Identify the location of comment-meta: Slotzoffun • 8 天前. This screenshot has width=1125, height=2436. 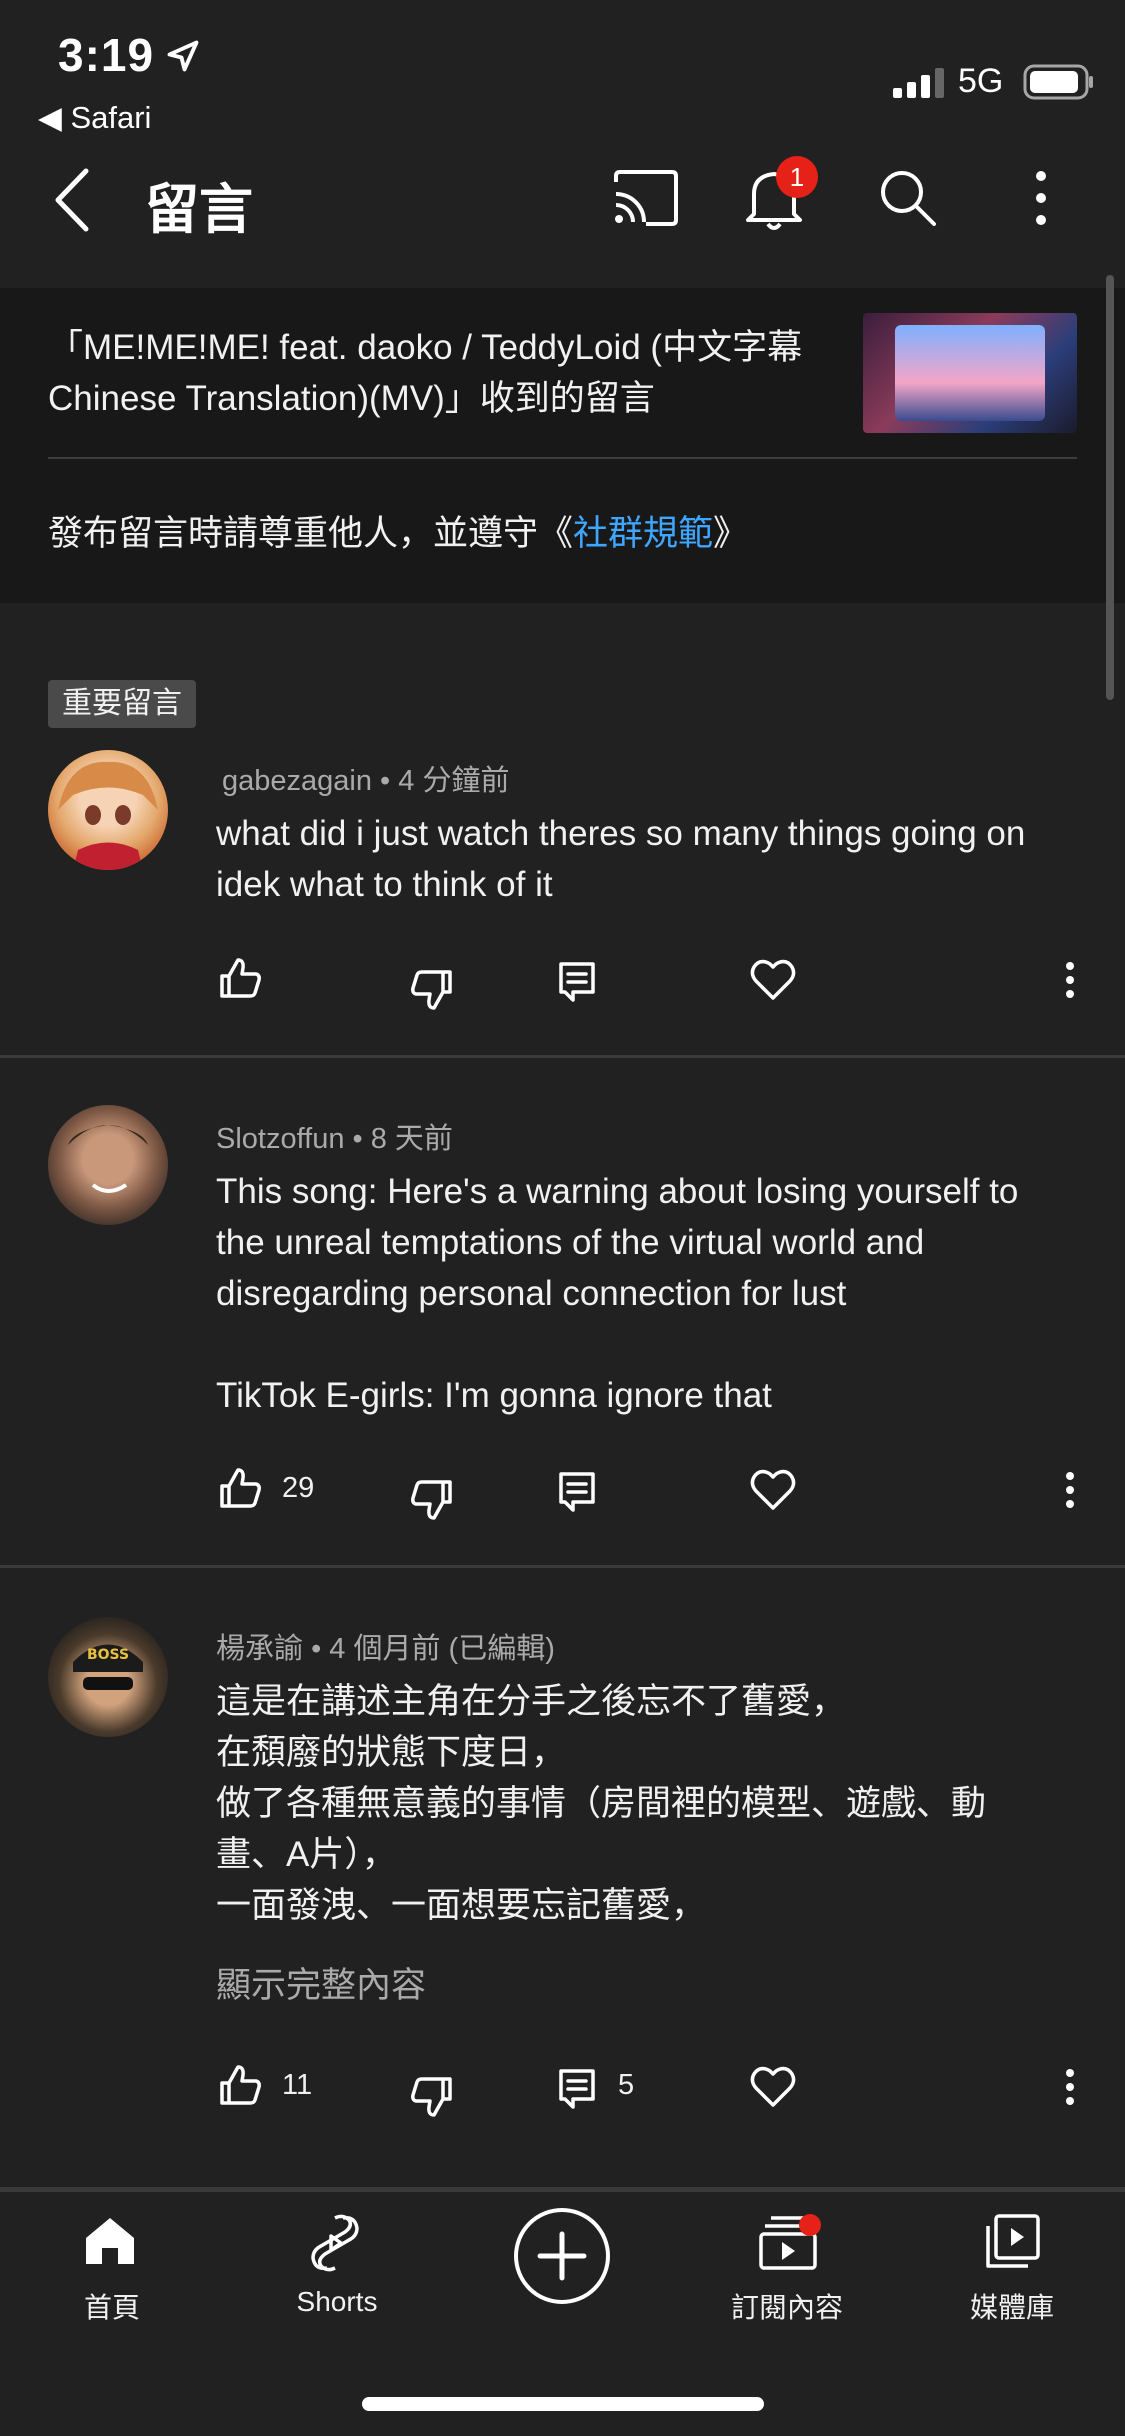
(334, 1136).